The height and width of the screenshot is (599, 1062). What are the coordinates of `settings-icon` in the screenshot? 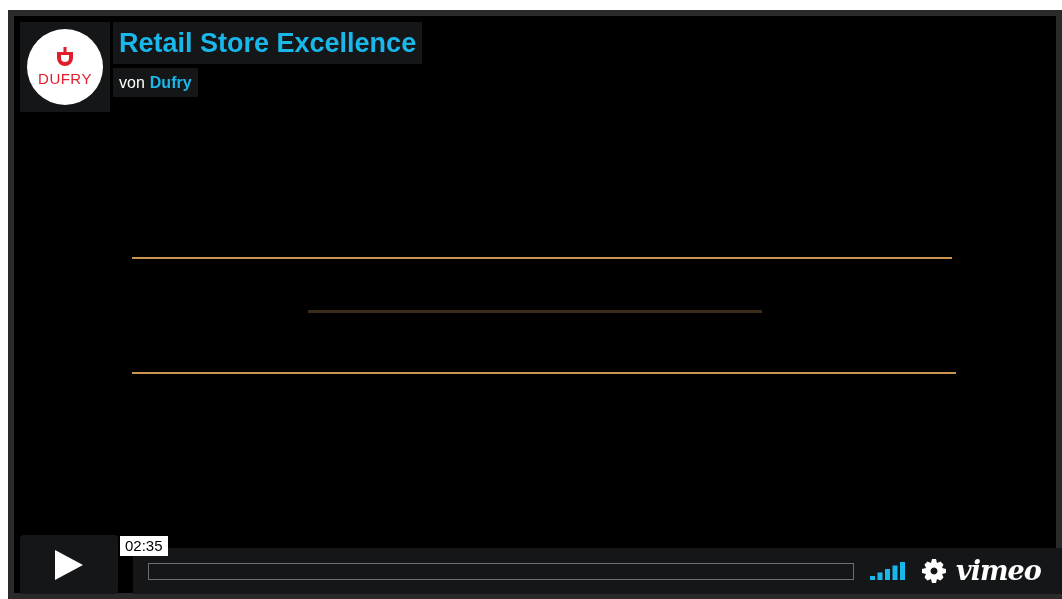 It's located at (934, 571).